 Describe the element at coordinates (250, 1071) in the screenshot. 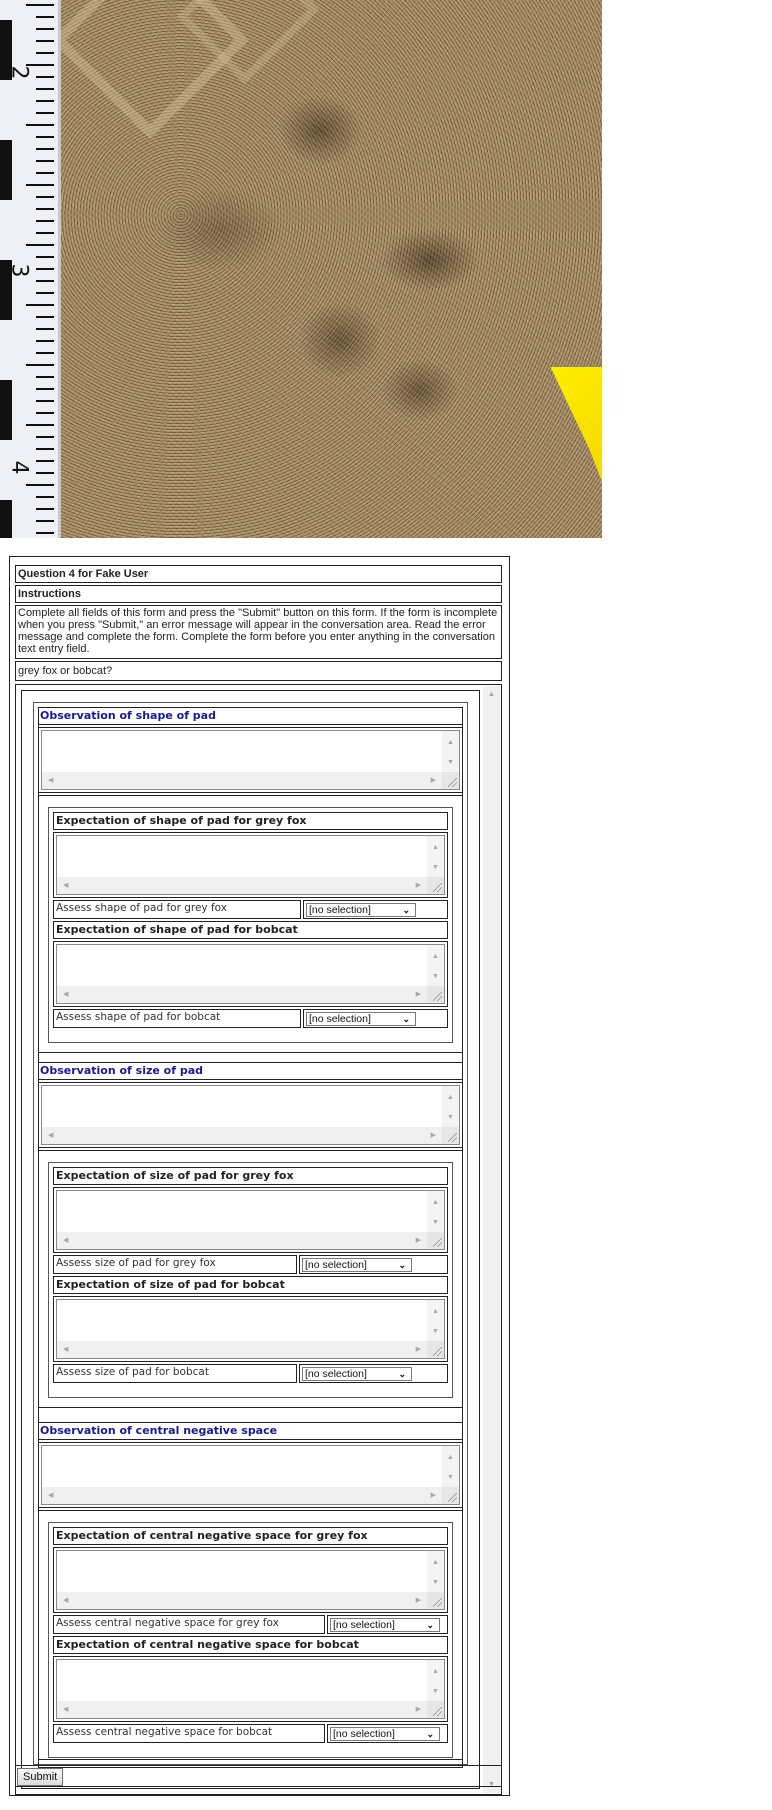

I see `observation-title: Observation of size of pad` at that location.